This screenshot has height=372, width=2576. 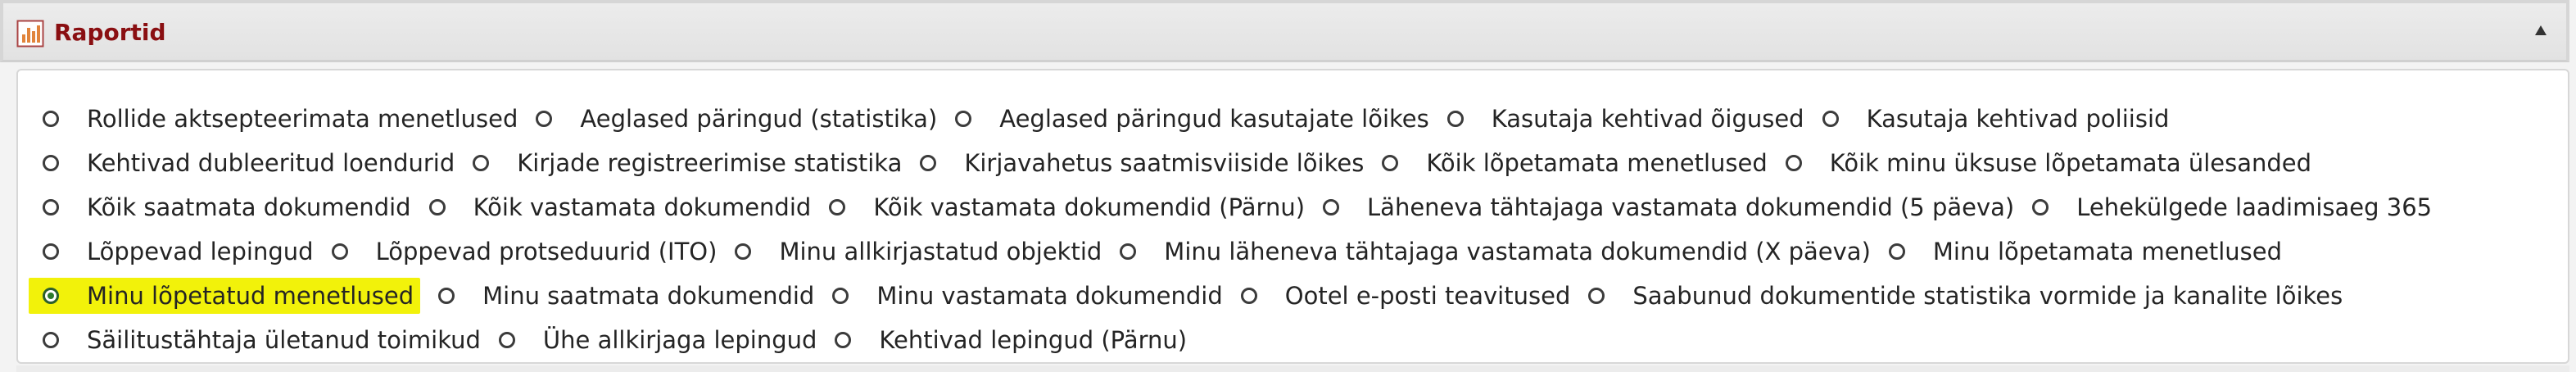 I want to click on report-option-label: Minu lõpetatud menetlused, so click(x=250, y=296).